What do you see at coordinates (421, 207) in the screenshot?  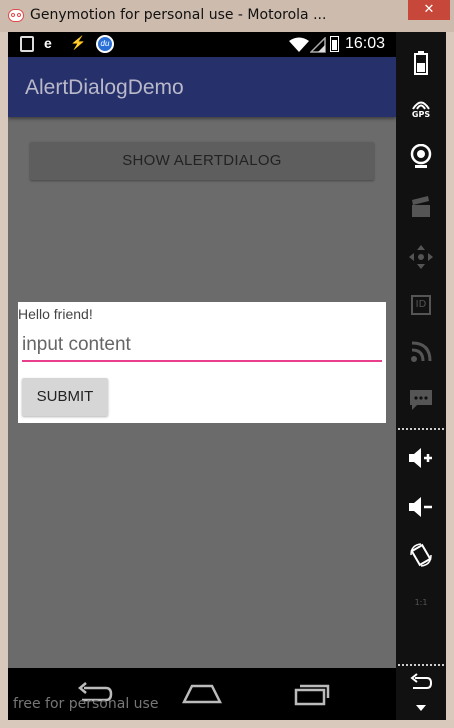 I see `clapper-icon` at bounding box center [421, 207].